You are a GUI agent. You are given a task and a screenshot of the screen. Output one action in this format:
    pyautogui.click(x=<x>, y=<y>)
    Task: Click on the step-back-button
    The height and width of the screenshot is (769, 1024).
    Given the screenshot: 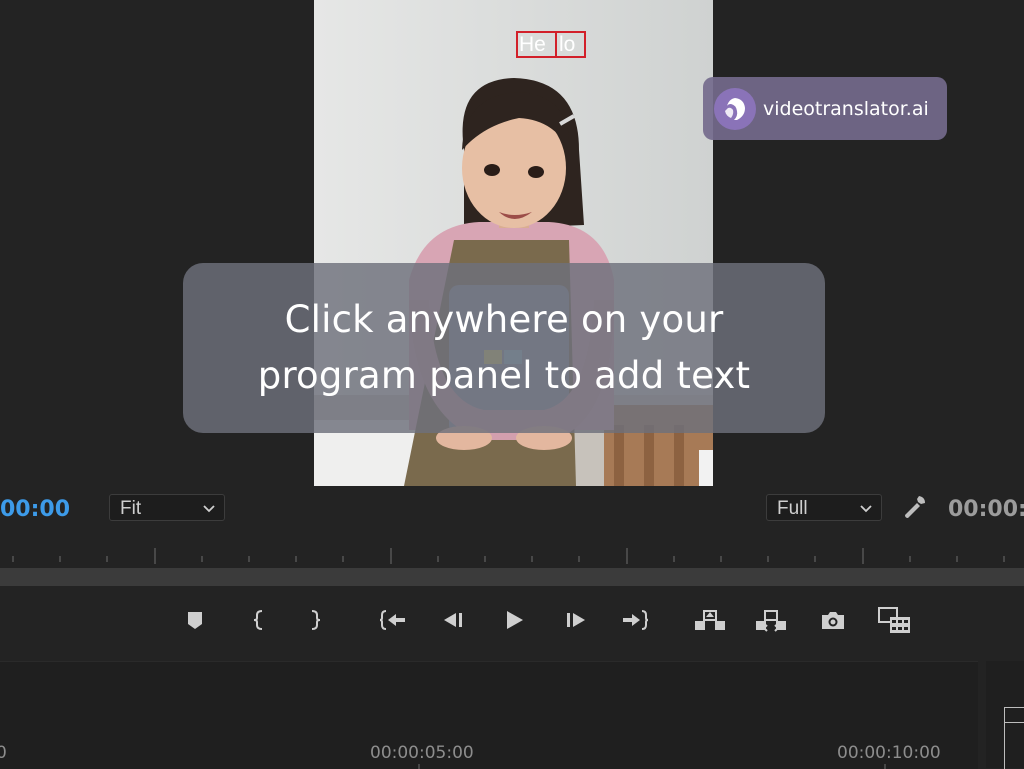 What is the action you would take?
    pyautogui.click(x=453, y=620)
    